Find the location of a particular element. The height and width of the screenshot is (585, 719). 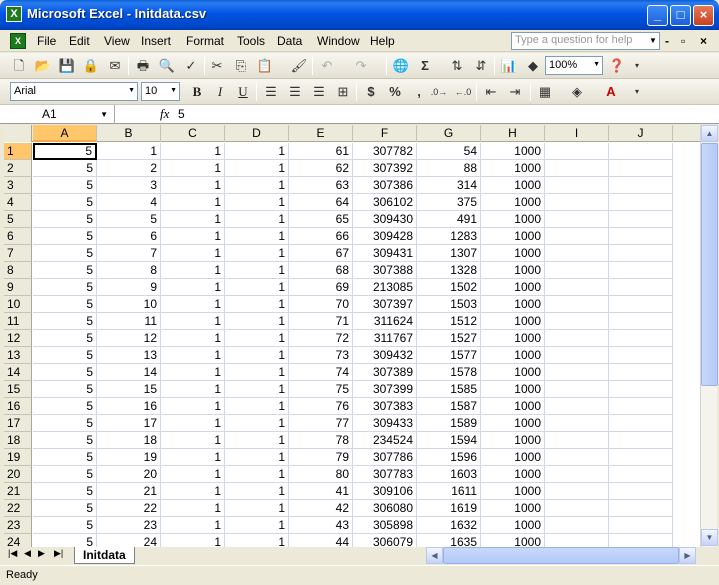

cell: 1589 is located at coordinates (449, 423).